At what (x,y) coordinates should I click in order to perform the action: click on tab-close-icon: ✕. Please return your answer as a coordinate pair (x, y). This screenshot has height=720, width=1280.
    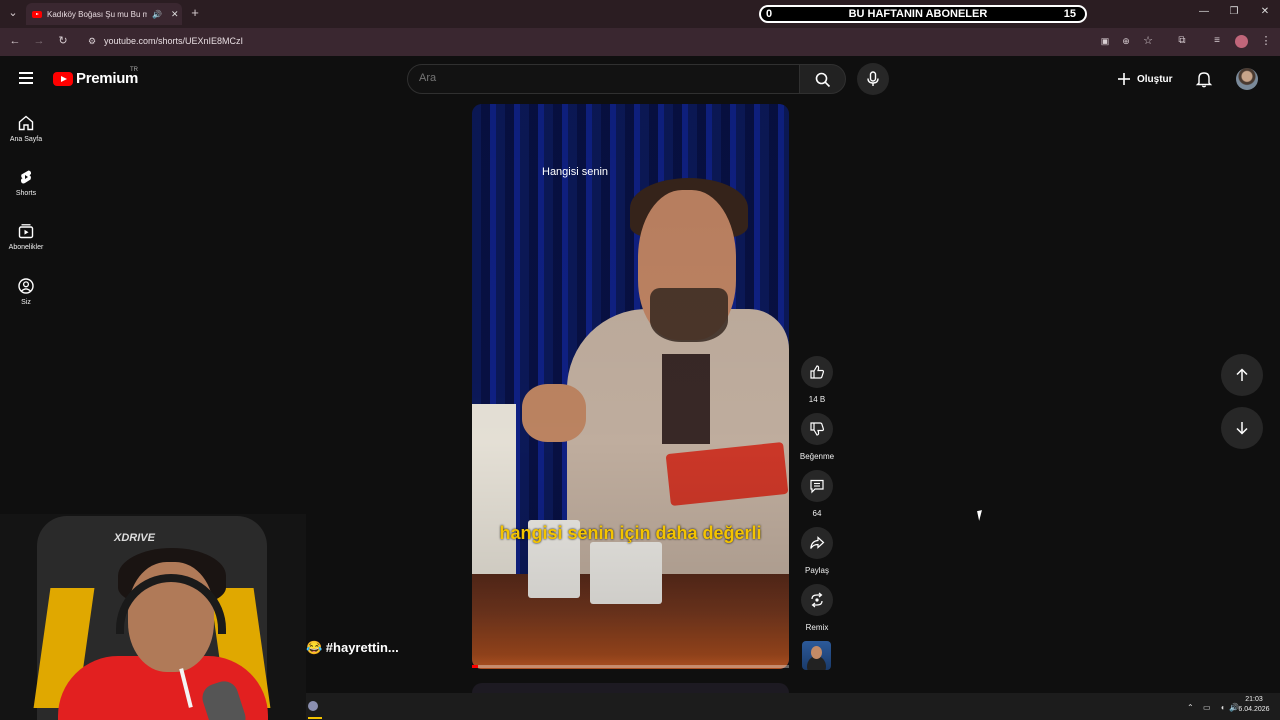
    Looking at the image, I should click on (175, 14).